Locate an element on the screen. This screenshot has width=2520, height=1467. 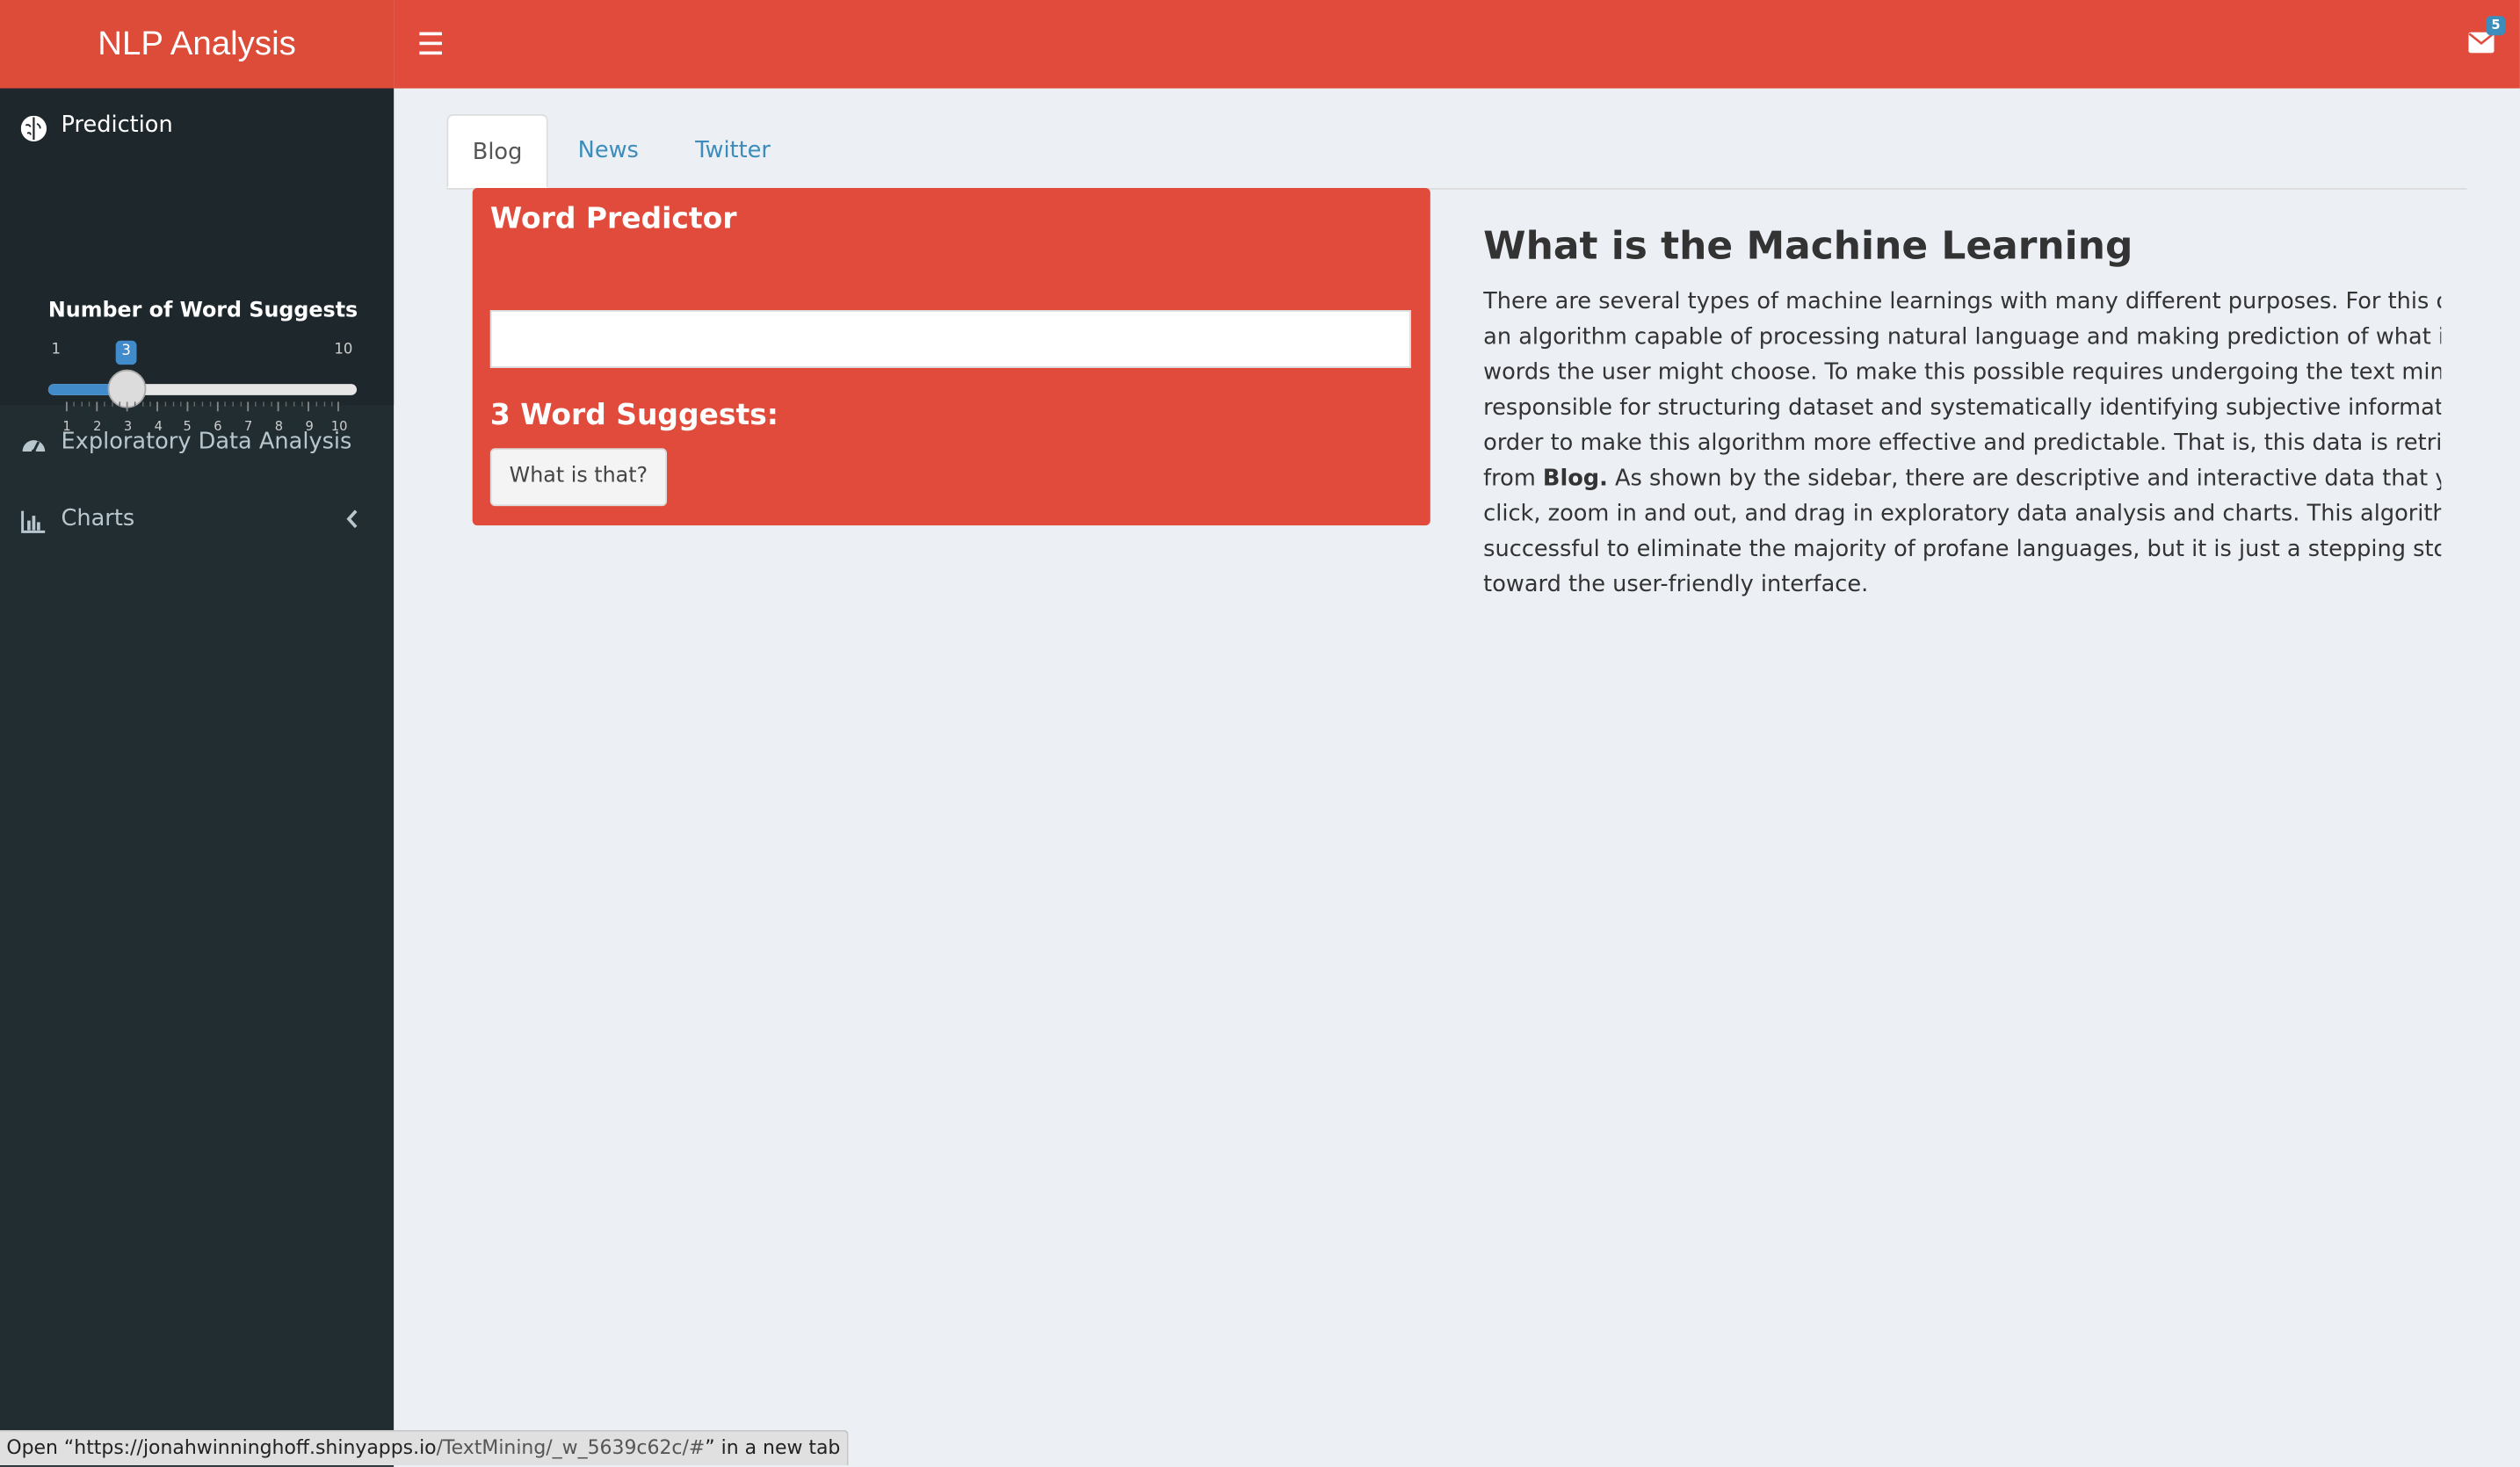
slider-label: Number of Word Suggests is located at coordinates (202, 311).